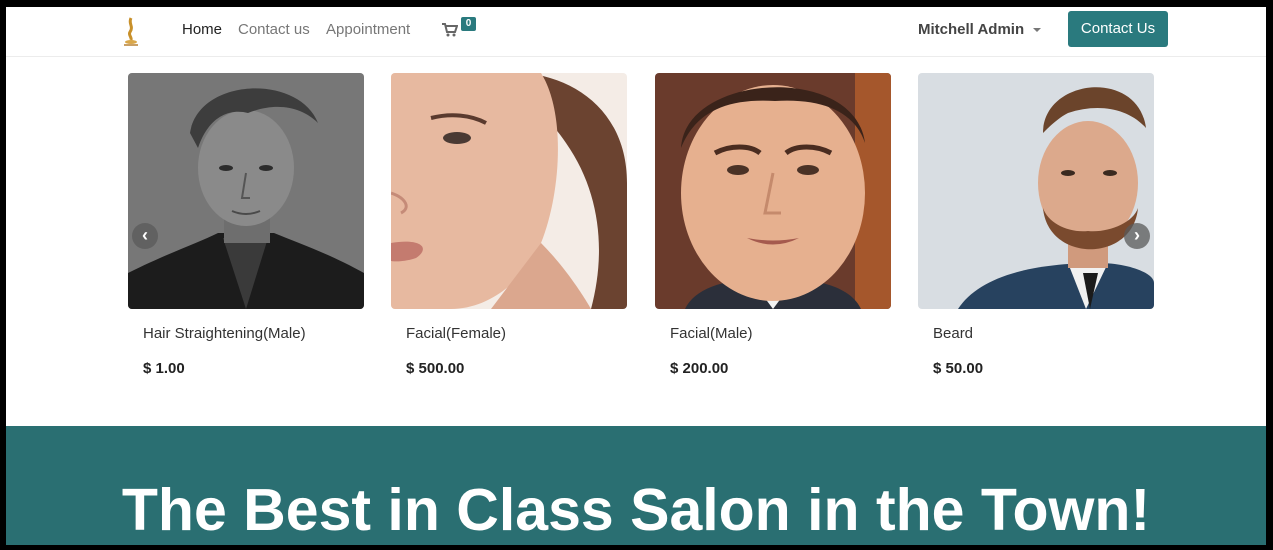  What do you see at coordinates (971, 29) in the screenshot?
I see `user-name: Mitchell Admin` at bounding box center [971, 29].